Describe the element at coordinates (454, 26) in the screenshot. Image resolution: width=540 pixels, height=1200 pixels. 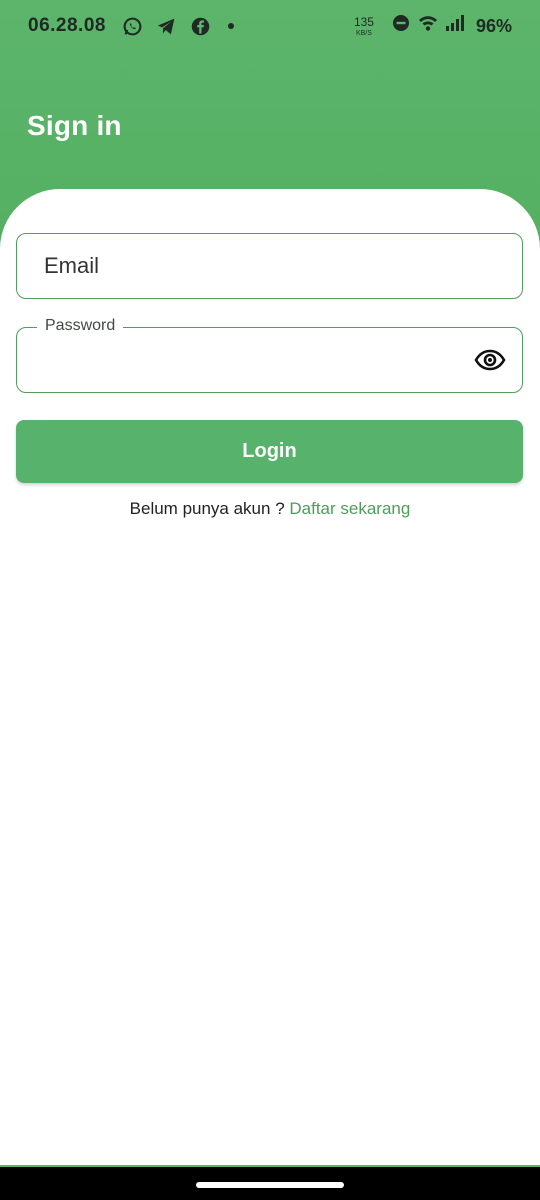
I see `signal-icon` at that location.